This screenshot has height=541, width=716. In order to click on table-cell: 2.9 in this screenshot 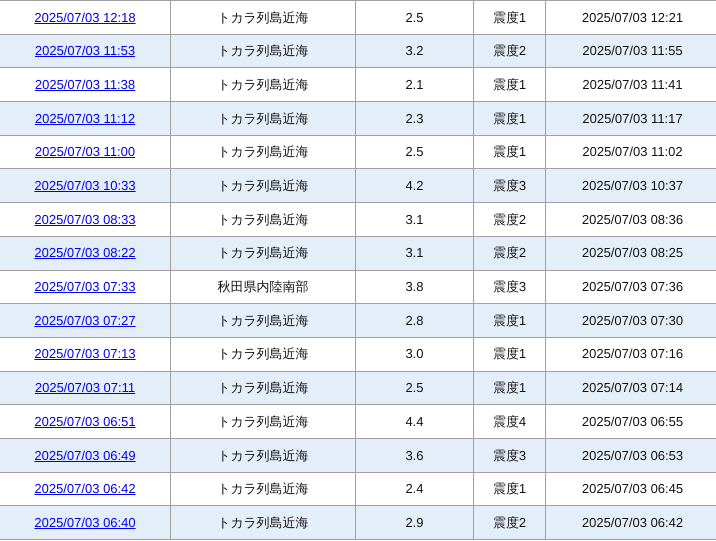, I will do `click(414, 522)`.